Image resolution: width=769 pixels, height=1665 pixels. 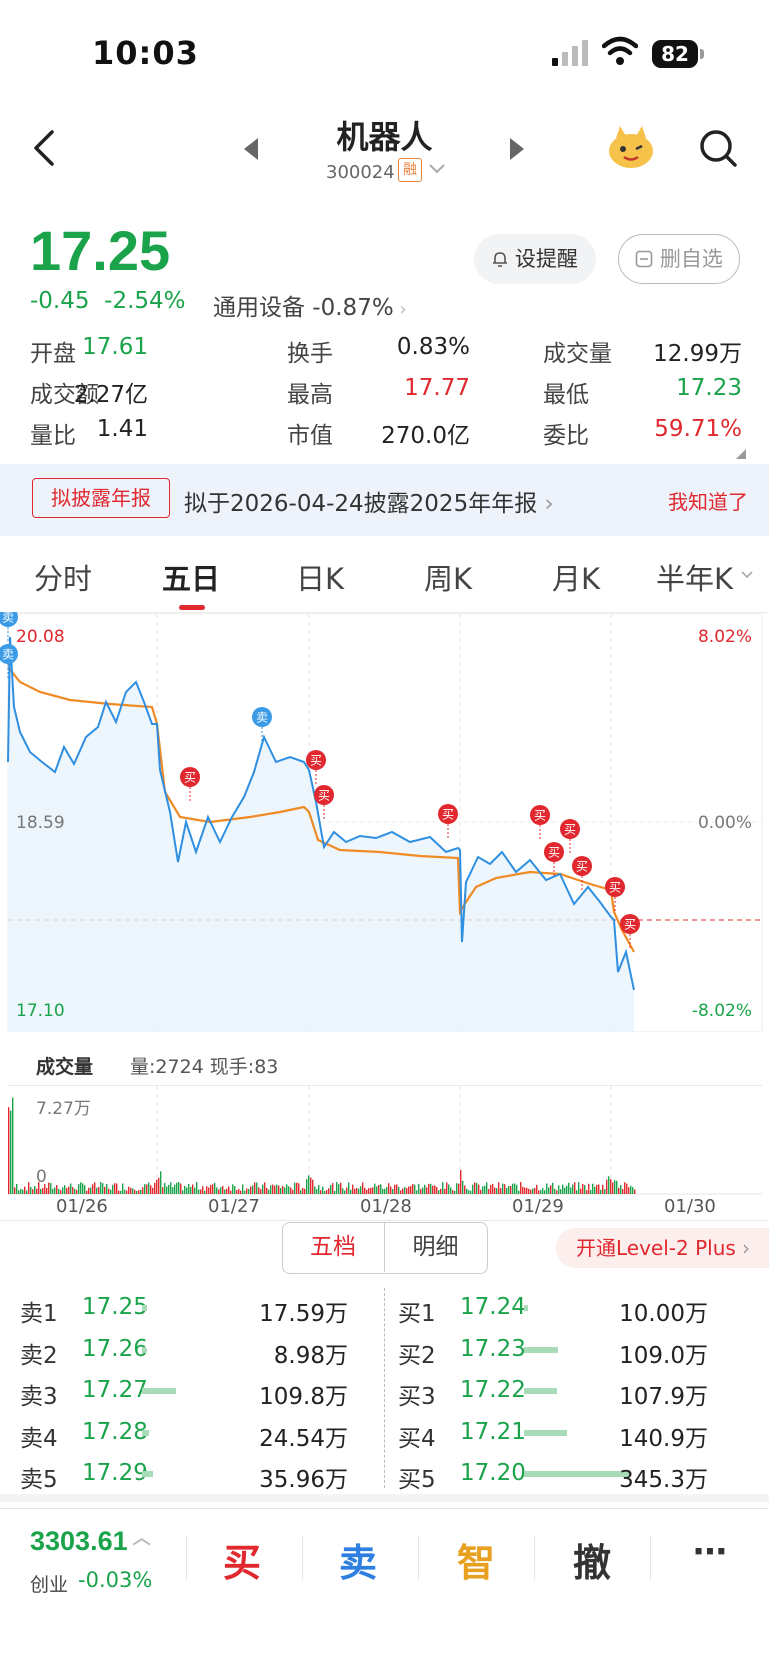 What do you see at coordinates (115, 1431) in the screenshot?
I see `ask-price: 17.28` at bounding box center [115, 1431].